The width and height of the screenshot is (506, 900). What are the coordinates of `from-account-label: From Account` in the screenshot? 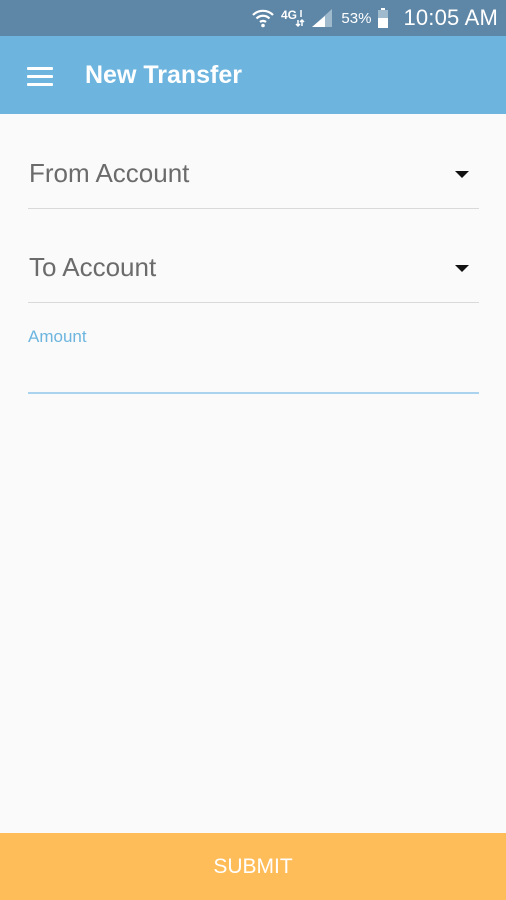 It's located at (109, 173).